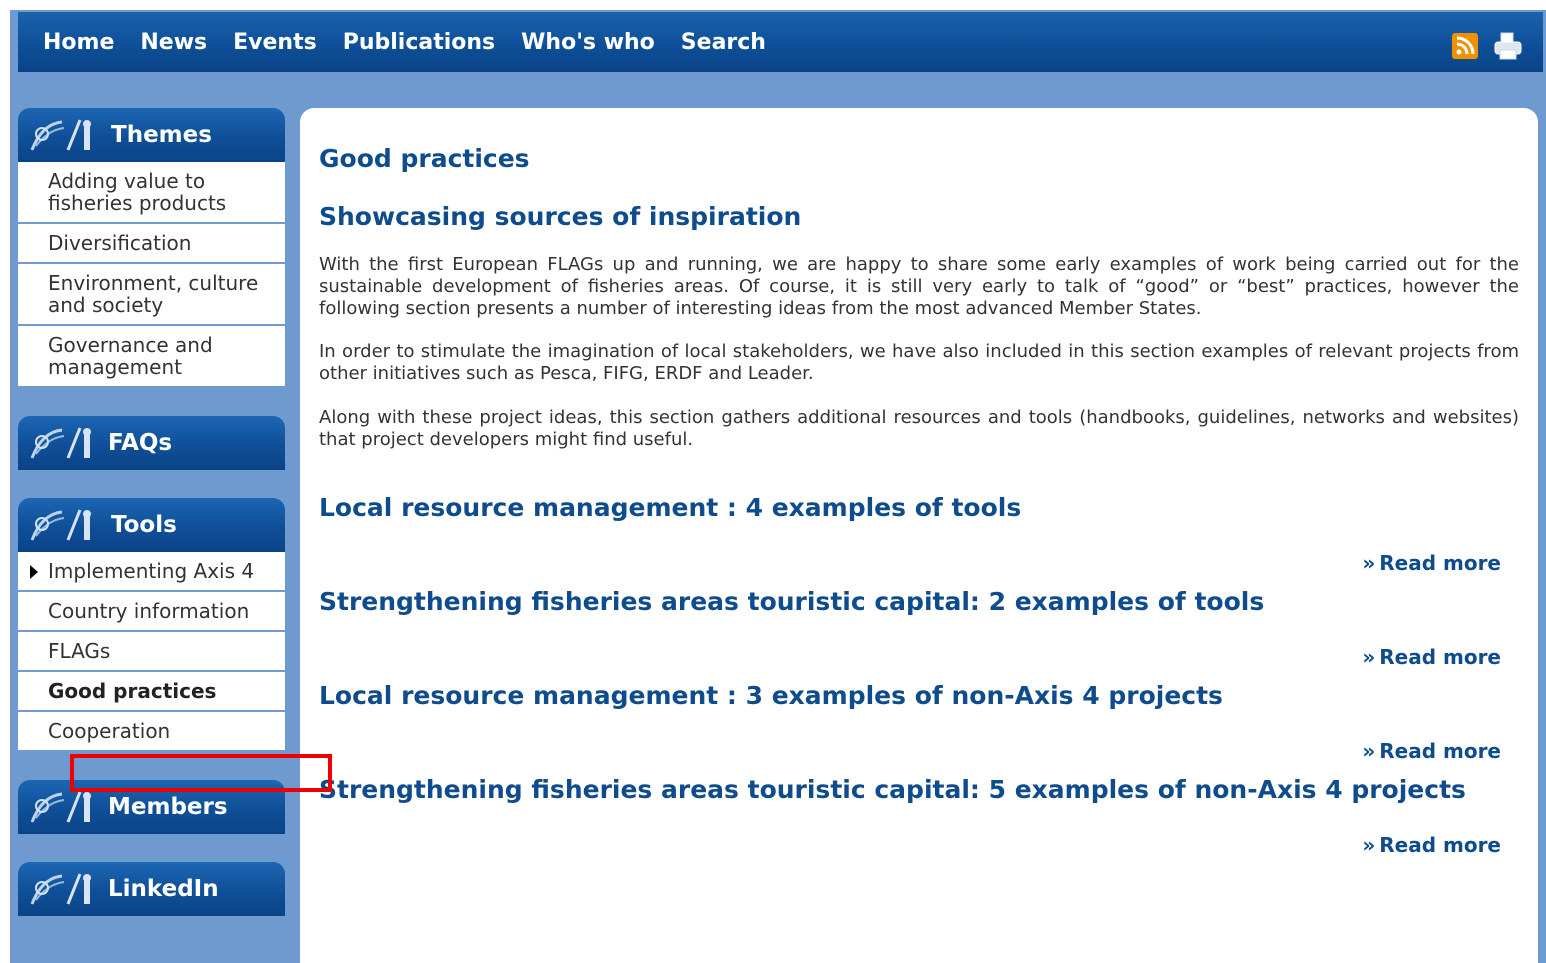 The width and height of the screenshot is (1546, 963). Describe the element at coordinates (151, 193) in the screenshot. I see `sidebar-item-adding-value: Adding value to fisheries products` at that location.